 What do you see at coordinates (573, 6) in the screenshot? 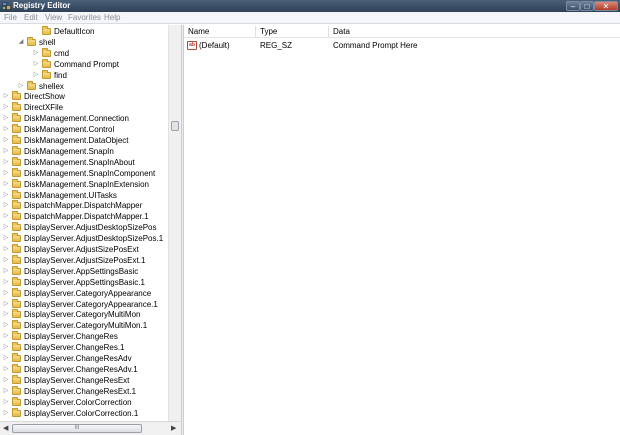
I see `minimize-button: –` at bounding box center [573, 6].